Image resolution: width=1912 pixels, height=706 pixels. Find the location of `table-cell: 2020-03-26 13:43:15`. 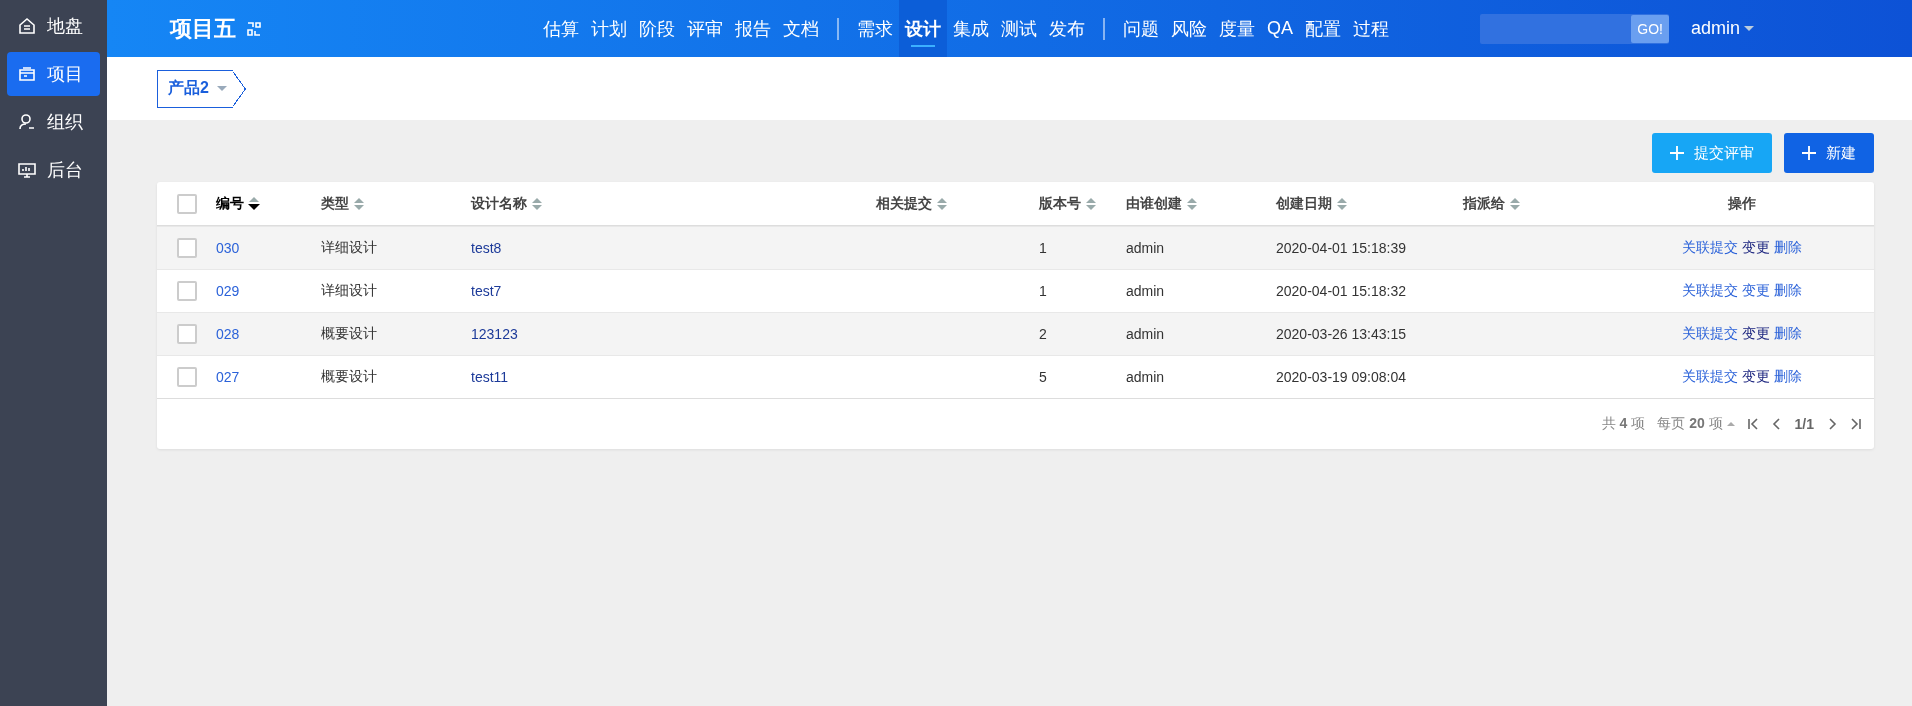

table-cell: 2020-03-26 13:43:15 is located at coordinates (1341, 334).